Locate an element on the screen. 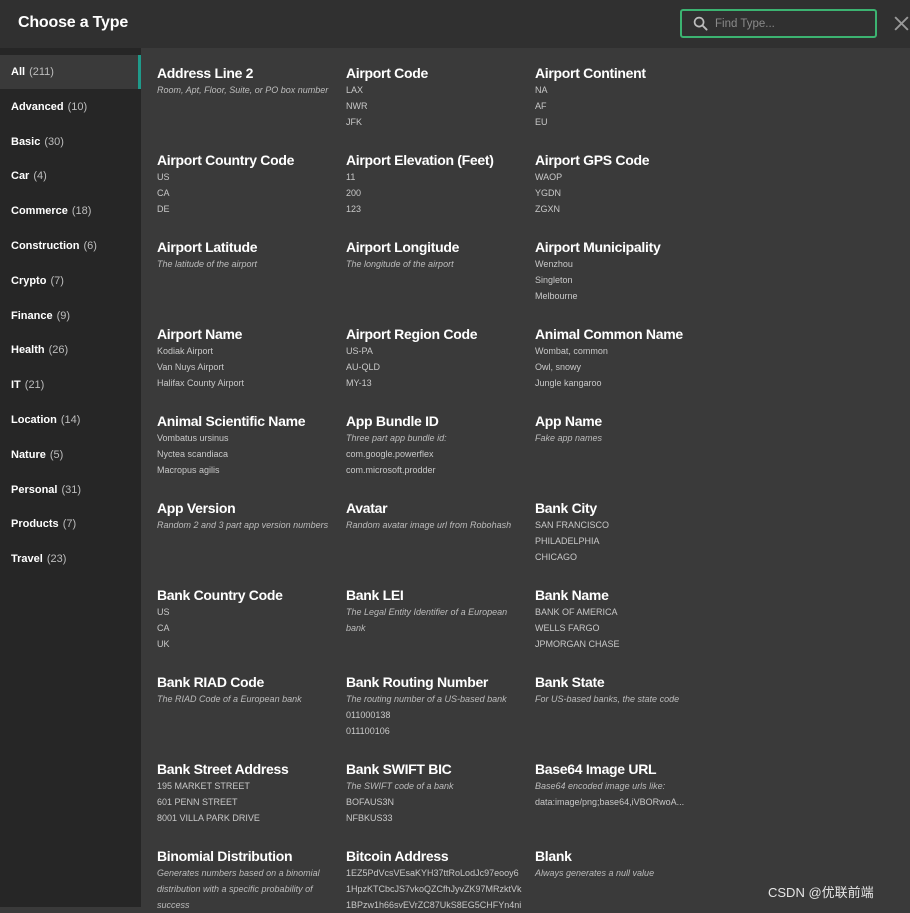 This screenshot has width=910, height=913. type-name: Bank SWIFT BIC is located at coordinates (399, 769).